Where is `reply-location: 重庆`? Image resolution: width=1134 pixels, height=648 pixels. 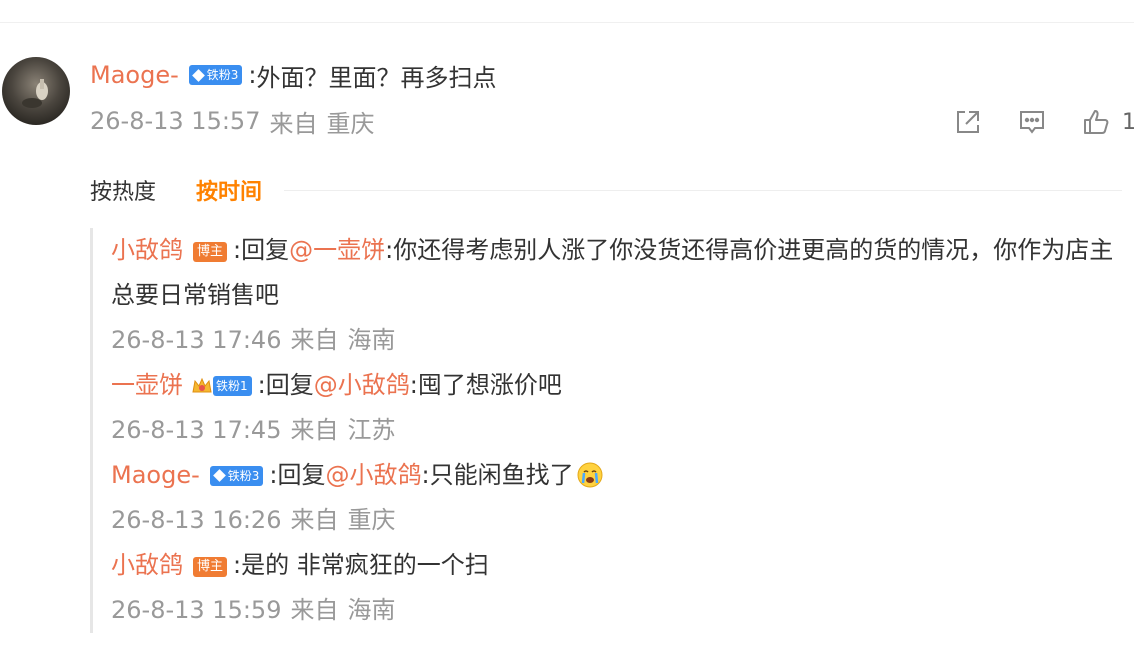 reply-location: 重庆 is located at coordinates (371, 520).